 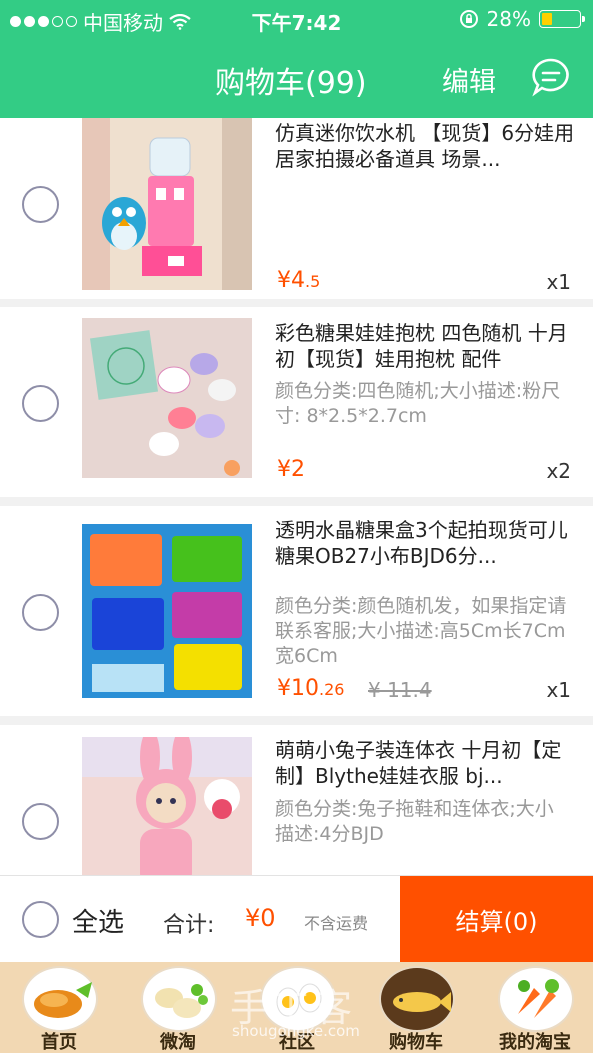 What do you see at coordinates (418, 403) in the screenshot?
I see `product-sku: 颜色分类:四色随机;大小描述:粉尺寸: 8*2.5*2.7cm` at bounding box center [418, 403].